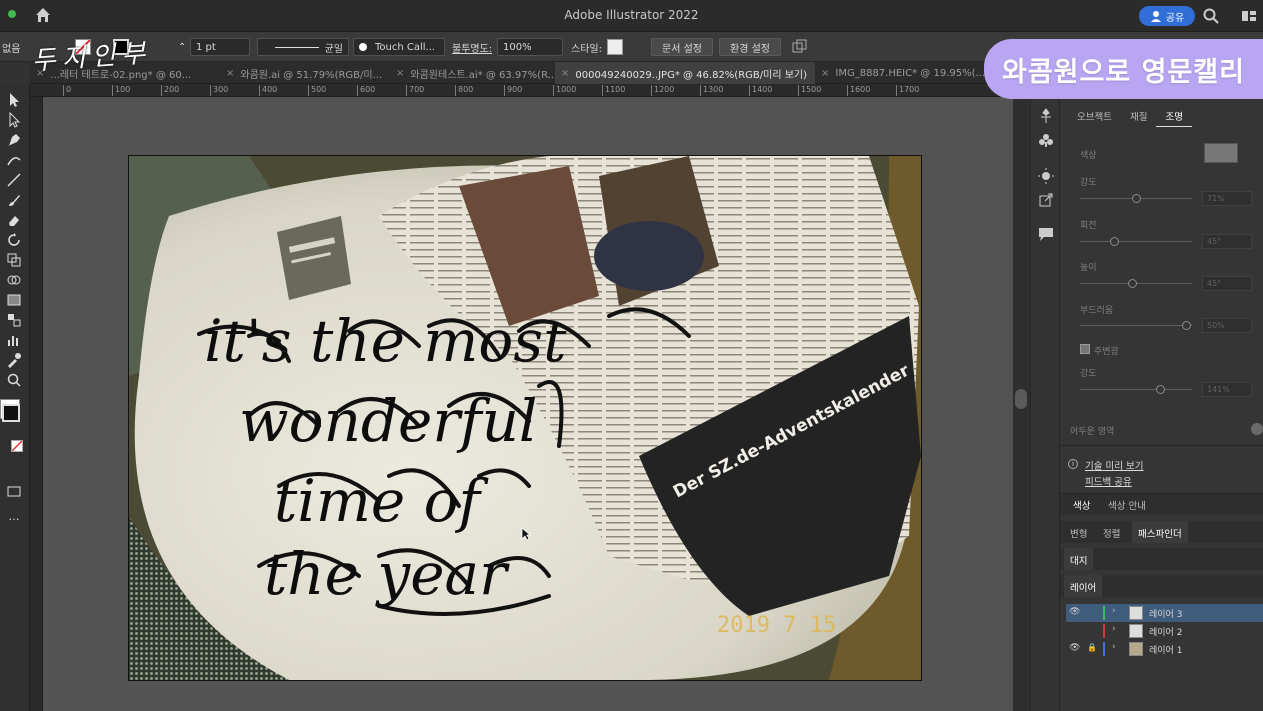 This screenshot has height=711, width=1263. What do you see at coordinates (1167, 16) in the screenshot?
I see `share-button: 공유` at bounding box center [1167, 16].